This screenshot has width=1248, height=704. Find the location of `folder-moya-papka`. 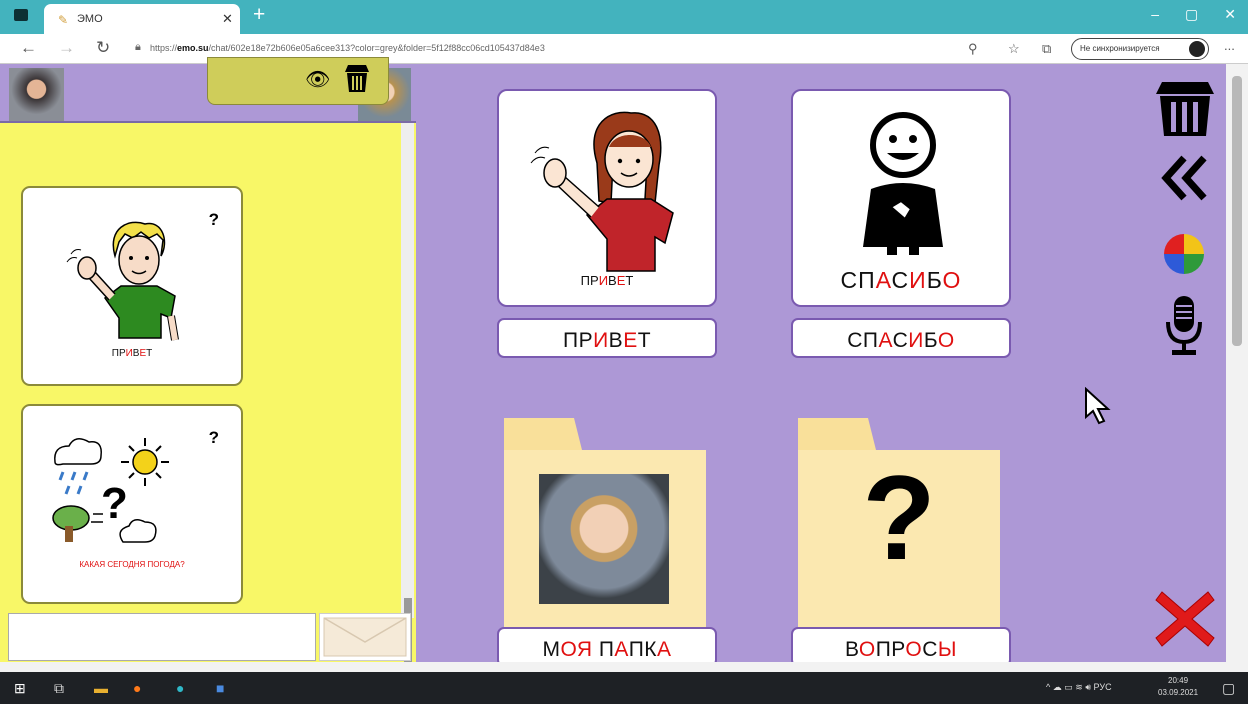

folder-moya-papka is located at coordinates (605, 523).